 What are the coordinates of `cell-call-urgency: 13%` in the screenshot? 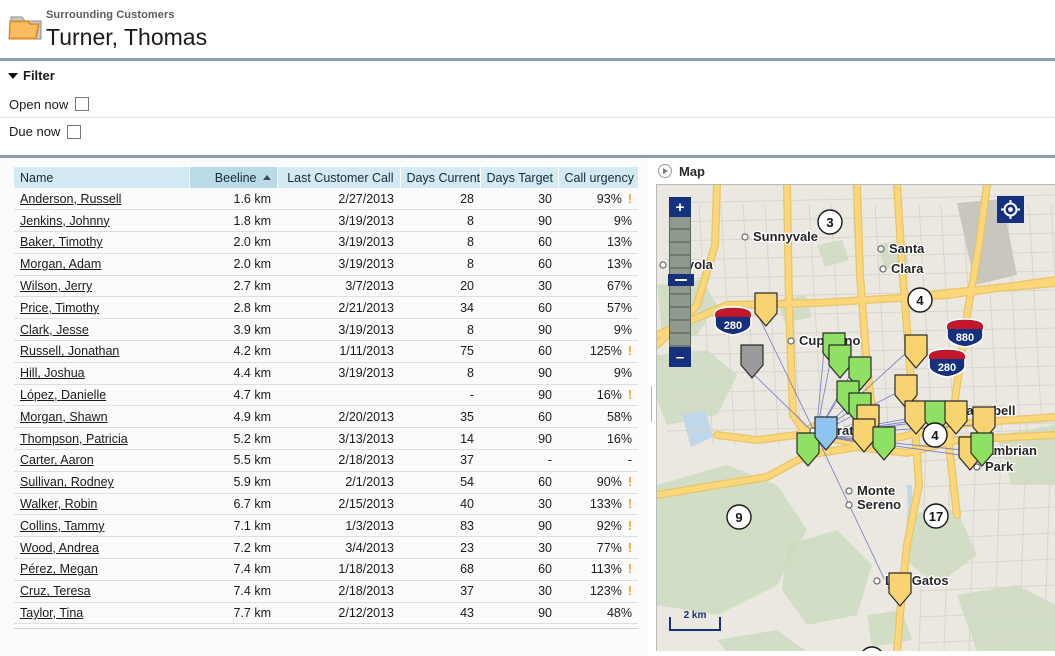 It's located at (598, 242).